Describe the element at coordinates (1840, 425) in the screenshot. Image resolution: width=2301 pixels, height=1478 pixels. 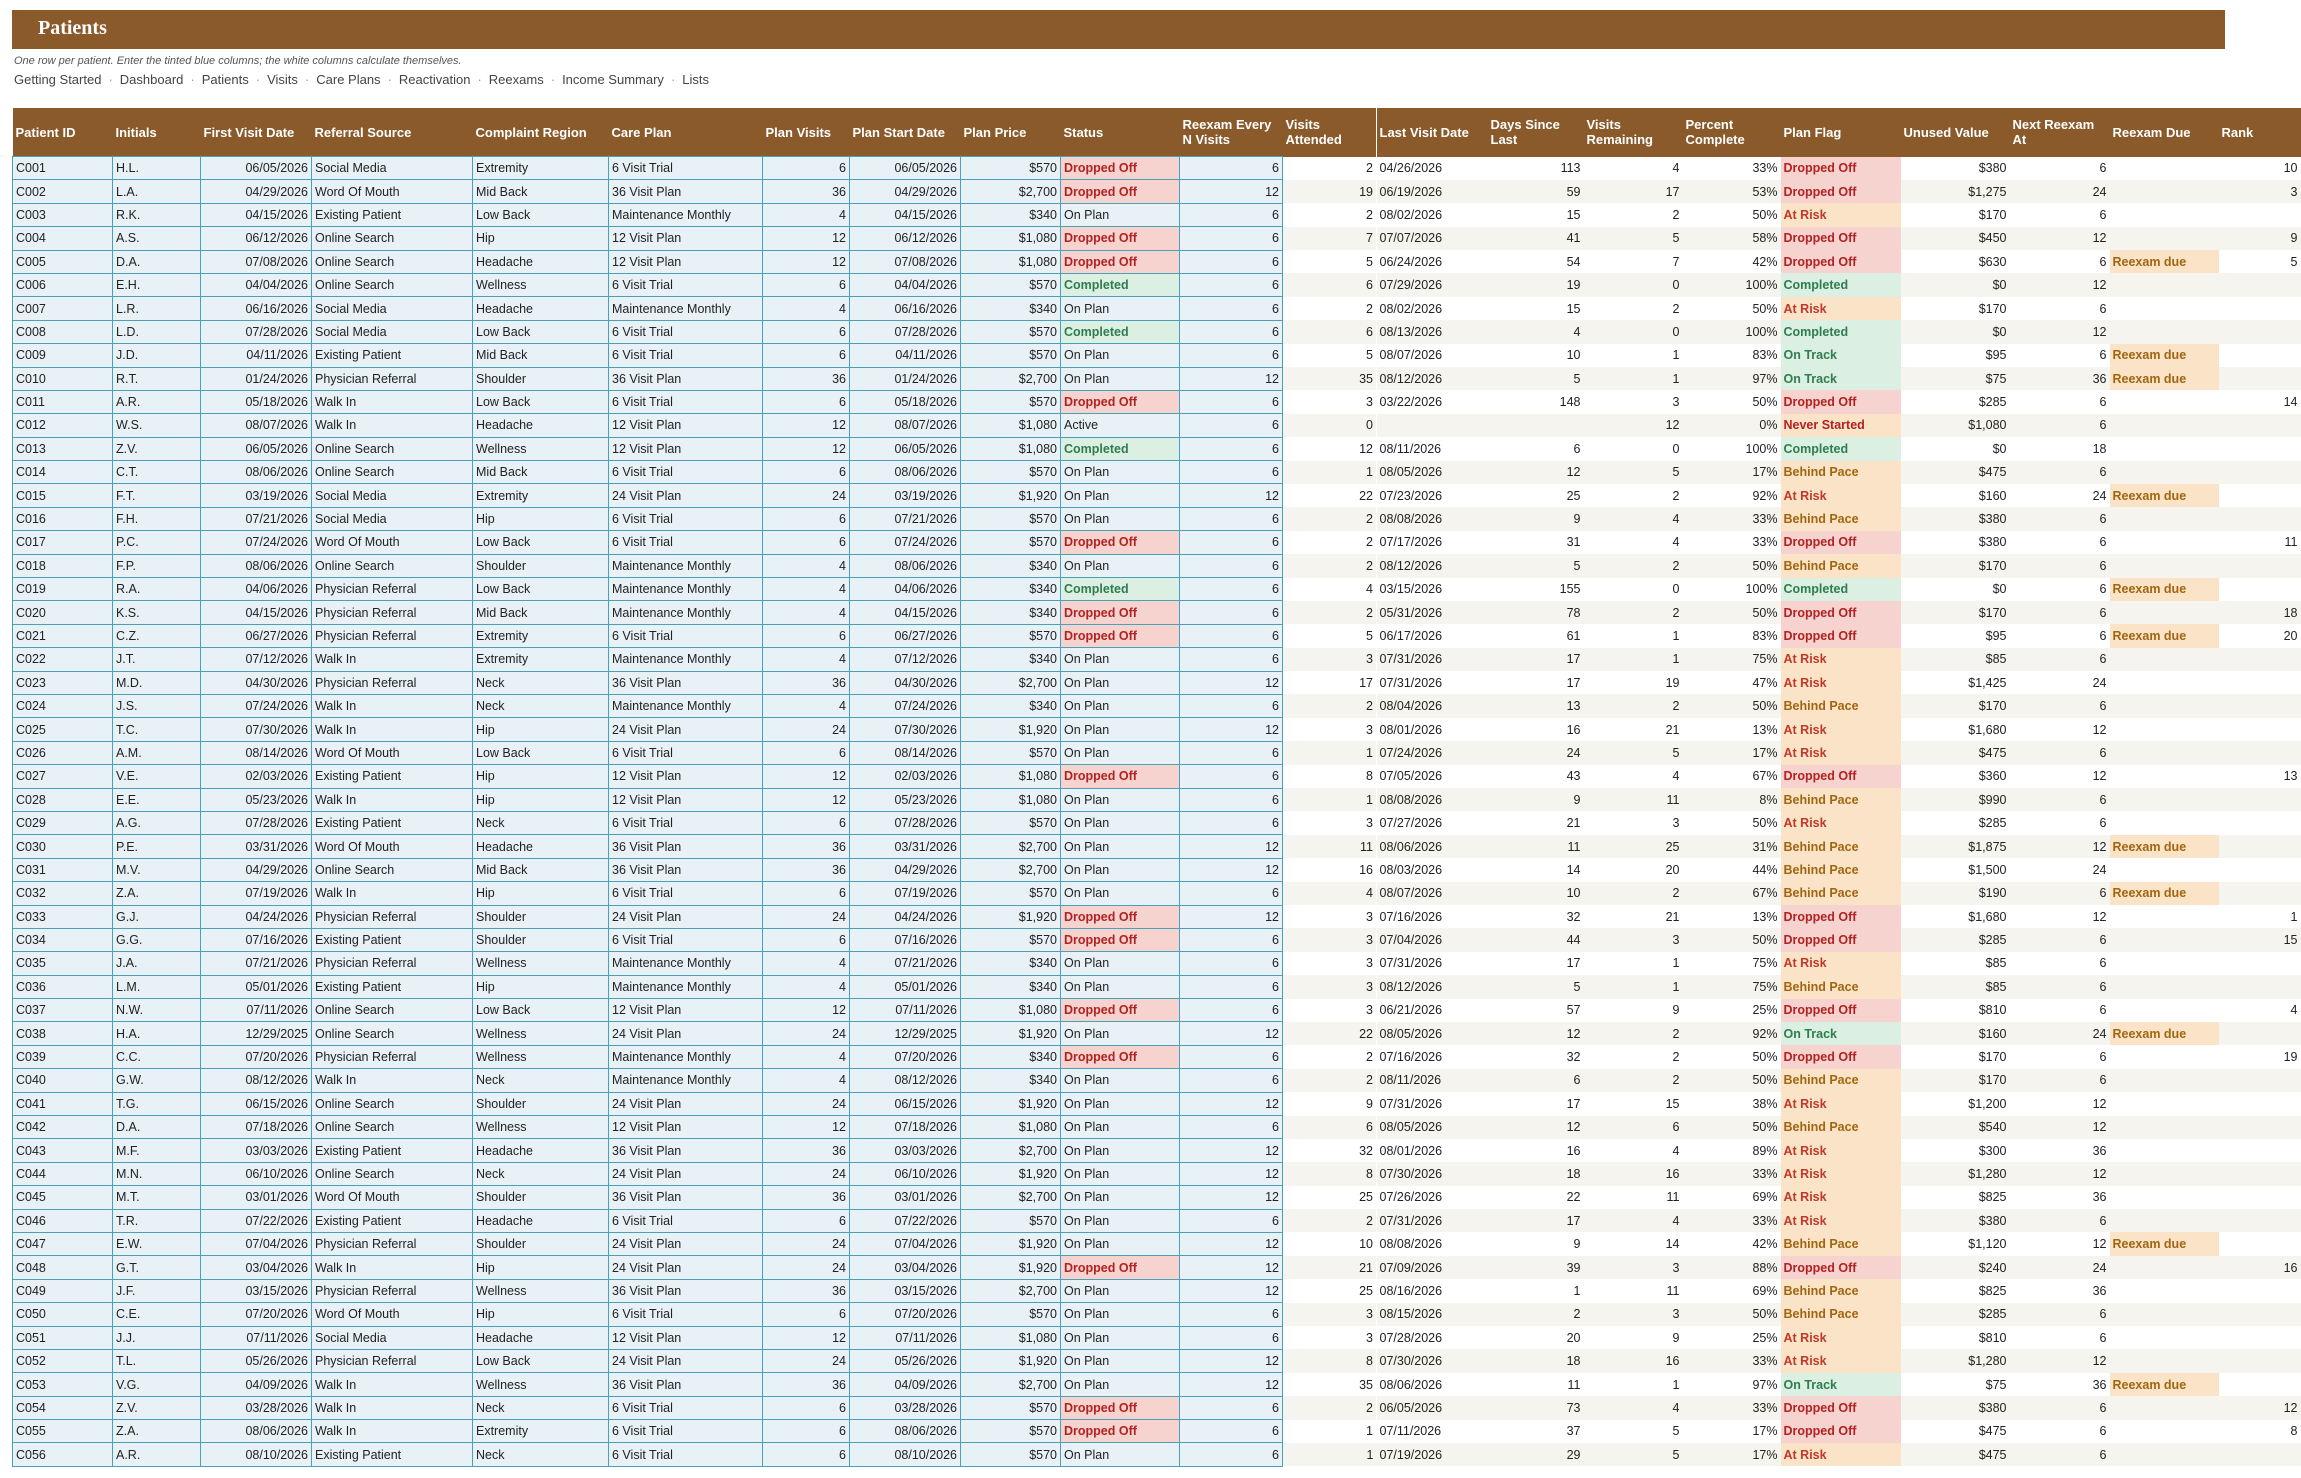
I see `cell-plan-flag: Never Started` at that location.